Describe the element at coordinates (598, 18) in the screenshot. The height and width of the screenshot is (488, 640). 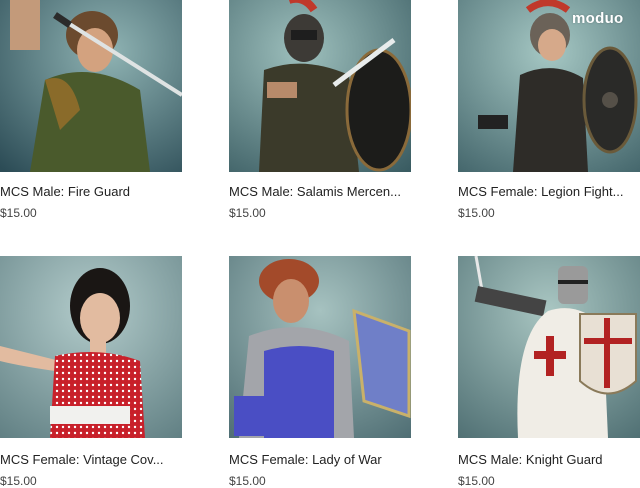
I see `moduo-watermark-logo: moduo` at that location.